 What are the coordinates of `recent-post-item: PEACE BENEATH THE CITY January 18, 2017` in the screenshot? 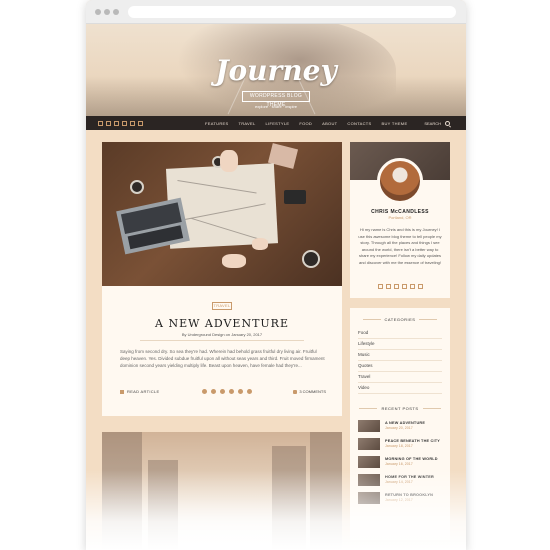 It's located at (400, 444).